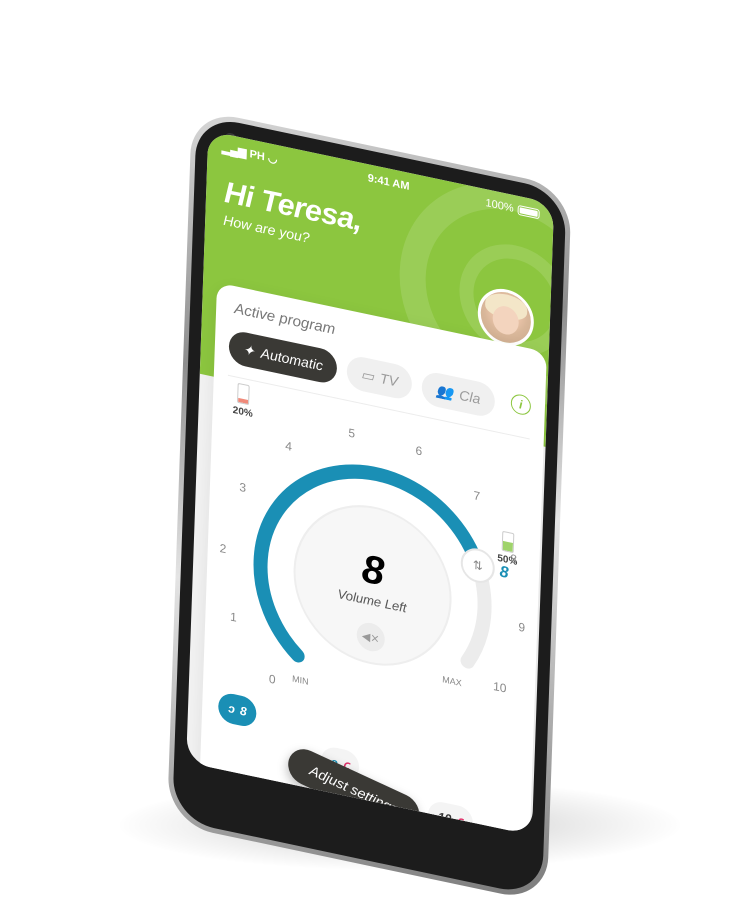  What do you see at coordinates (272, 679) in the screenshot?
I see `volume-tick-label: 0` at bounding box center [272, 679].